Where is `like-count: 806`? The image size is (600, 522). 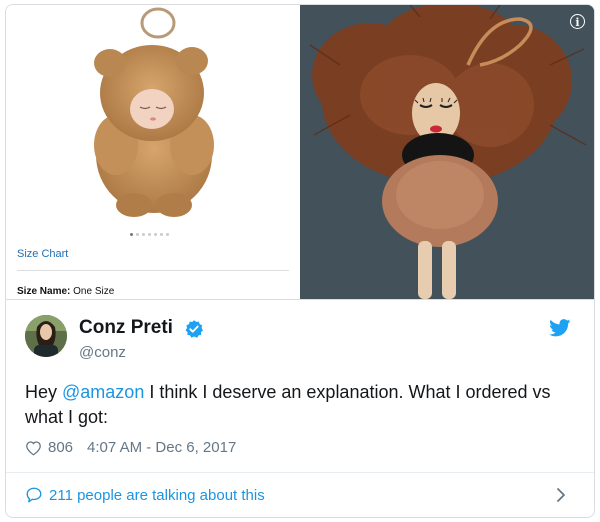 like-count: 806 is located at coordinates (60, 447).